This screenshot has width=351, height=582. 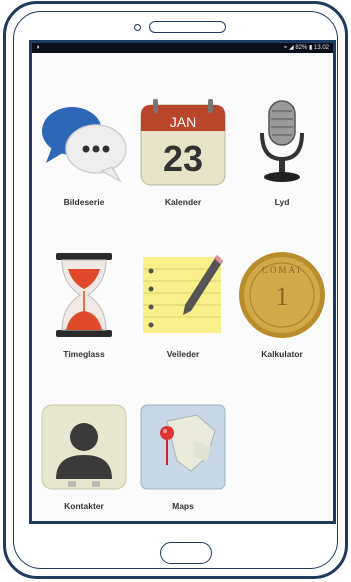 I want to click on app-timeglass: Timeglass, so click(x=84, y=304).